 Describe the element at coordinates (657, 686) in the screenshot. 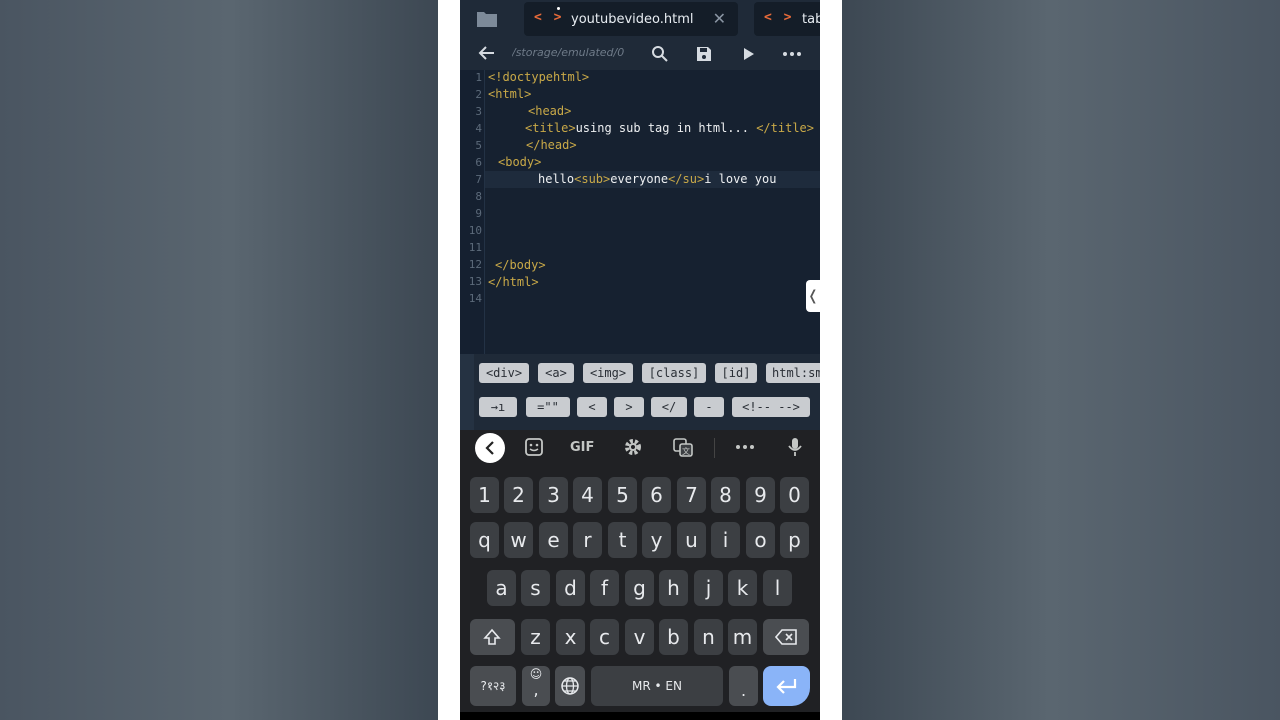

I see `spacebar: MR • EN` at that location.